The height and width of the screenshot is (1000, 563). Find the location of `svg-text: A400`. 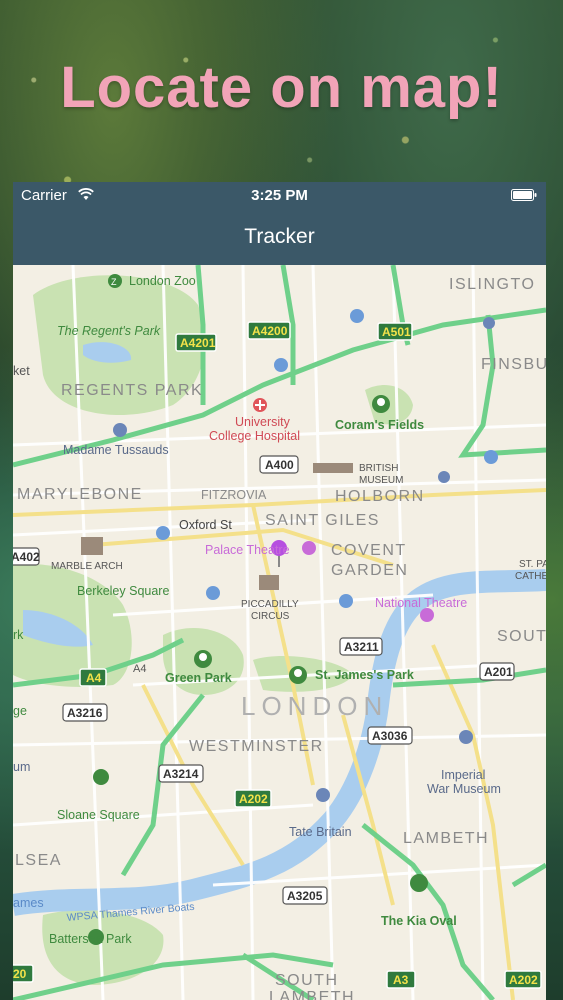

svg-text: A400 is located at coordinates (279, 465).